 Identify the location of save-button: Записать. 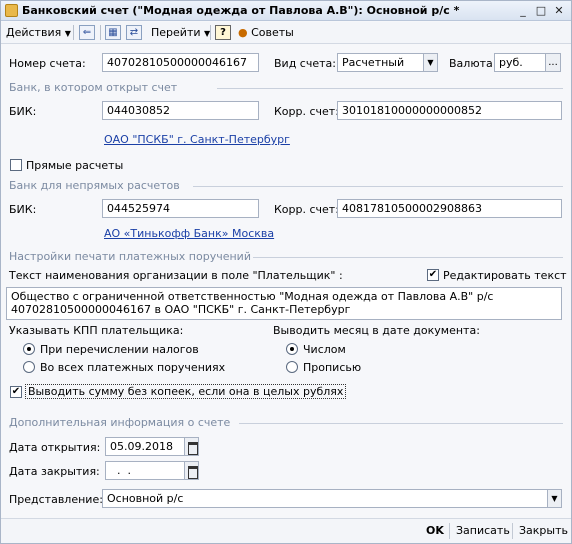
(483, 530).